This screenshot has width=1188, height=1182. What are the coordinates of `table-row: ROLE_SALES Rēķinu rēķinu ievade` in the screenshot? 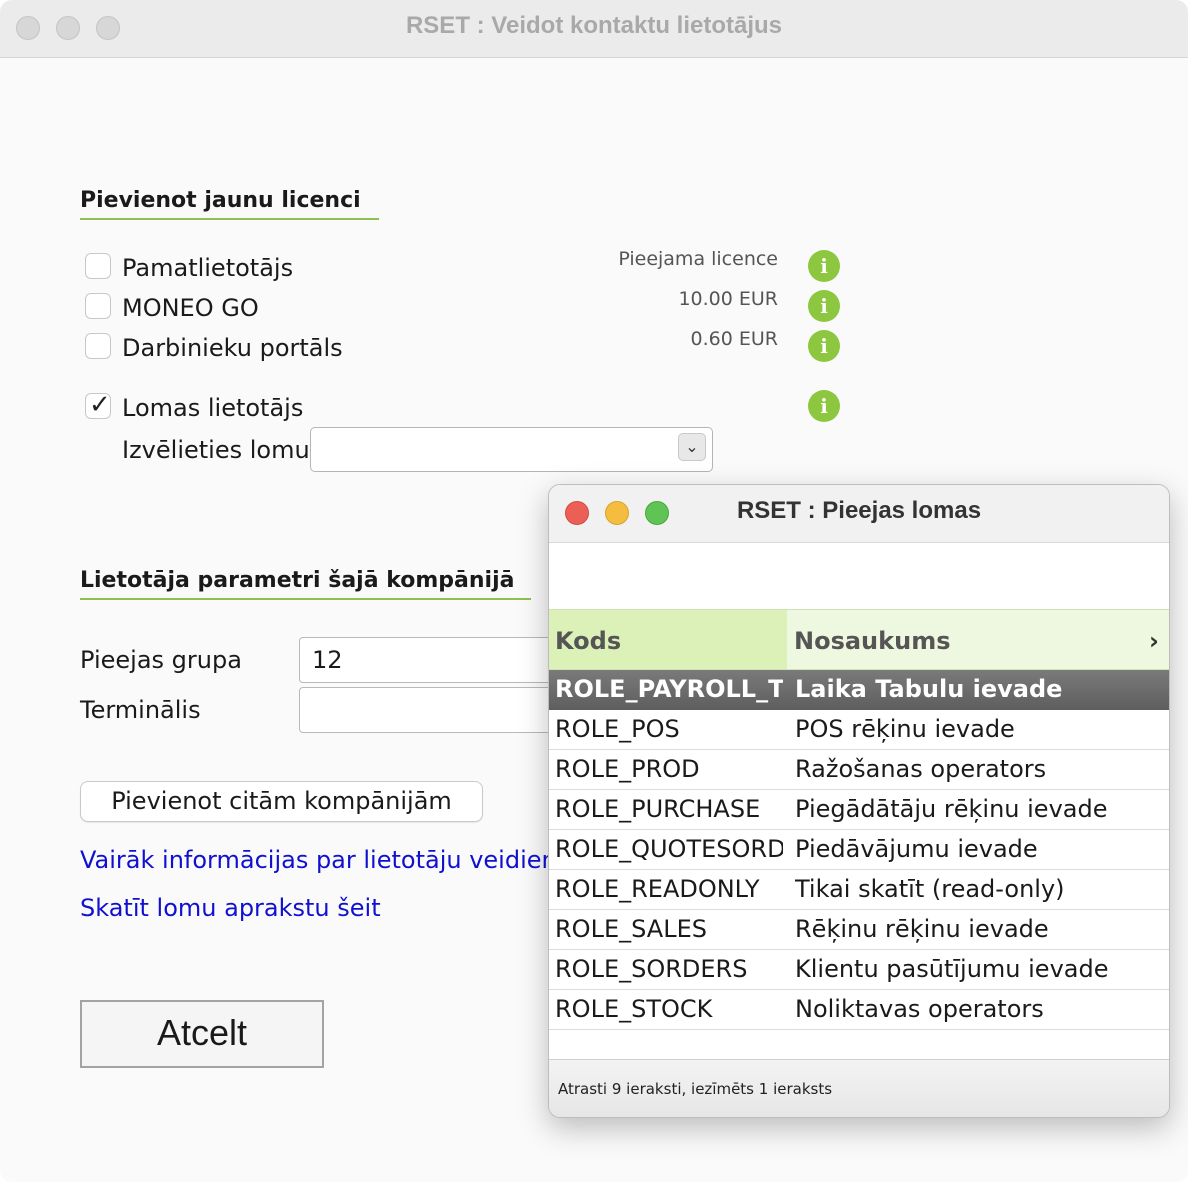 It's located at (859, 930).